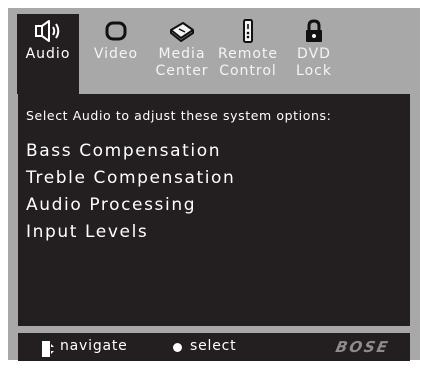 The width and height of the screenshot is (432, 368). What do you see at coordinates (48, 349) in the screenshot?
I see `navigate-arrows-icon` at bounding box center [48, 349].